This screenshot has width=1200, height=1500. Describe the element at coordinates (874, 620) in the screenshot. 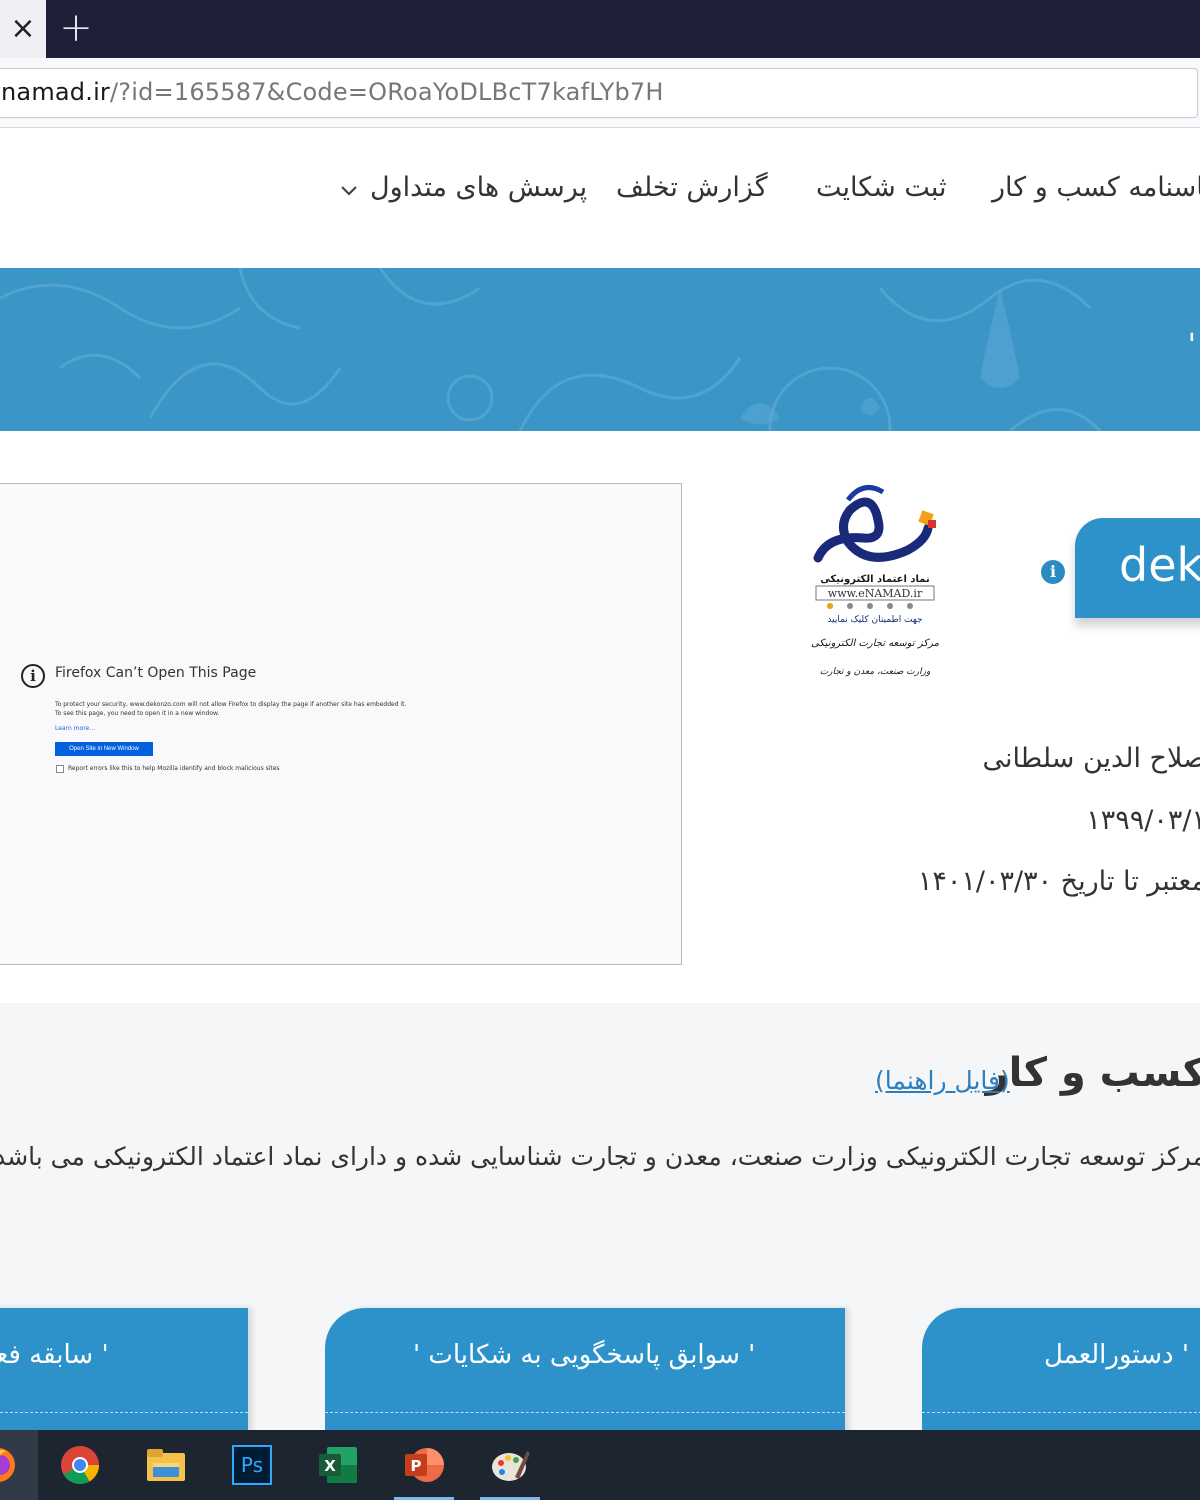

I see `seal-line-3: جهت اطمینان کلیک نمایید` at that location.